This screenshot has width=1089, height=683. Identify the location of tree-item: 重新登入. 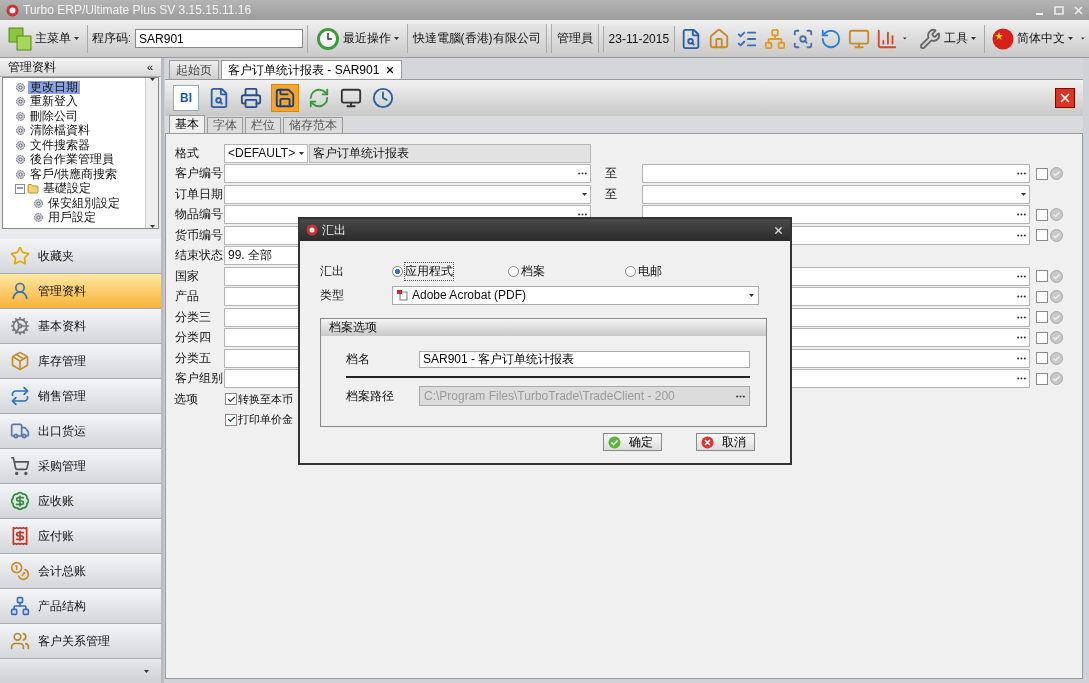
(54, 102).